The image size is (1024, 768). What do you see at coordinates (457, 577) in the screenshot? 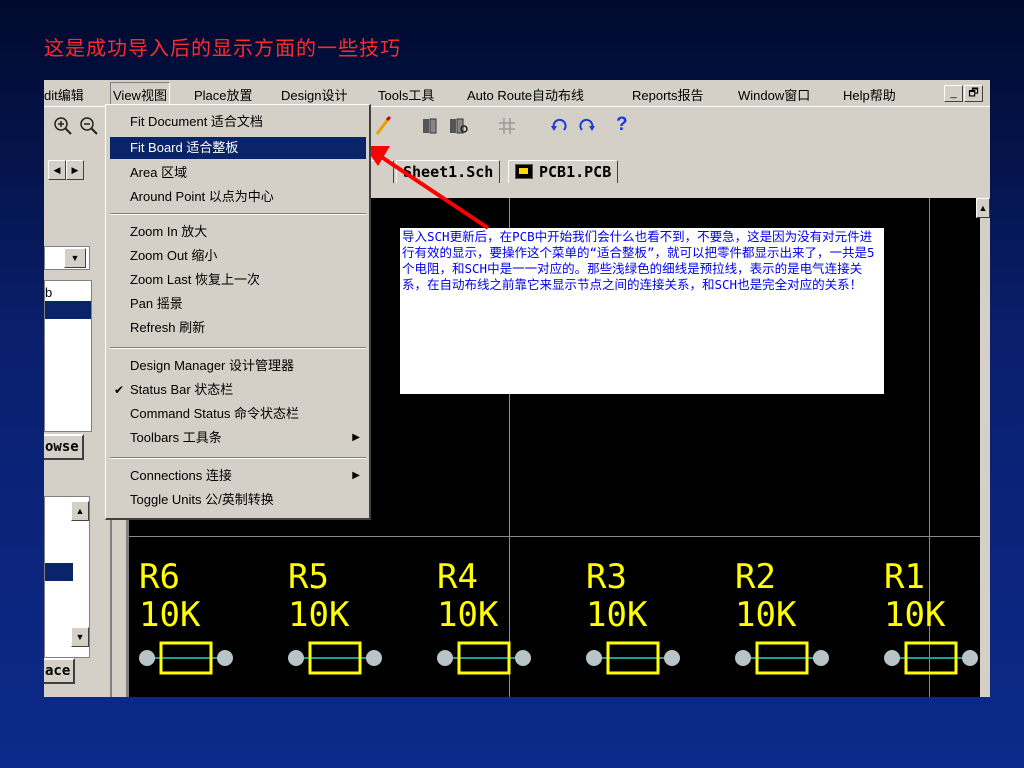
I see `resistor-designator: R4` at bounding box center [457, 577].